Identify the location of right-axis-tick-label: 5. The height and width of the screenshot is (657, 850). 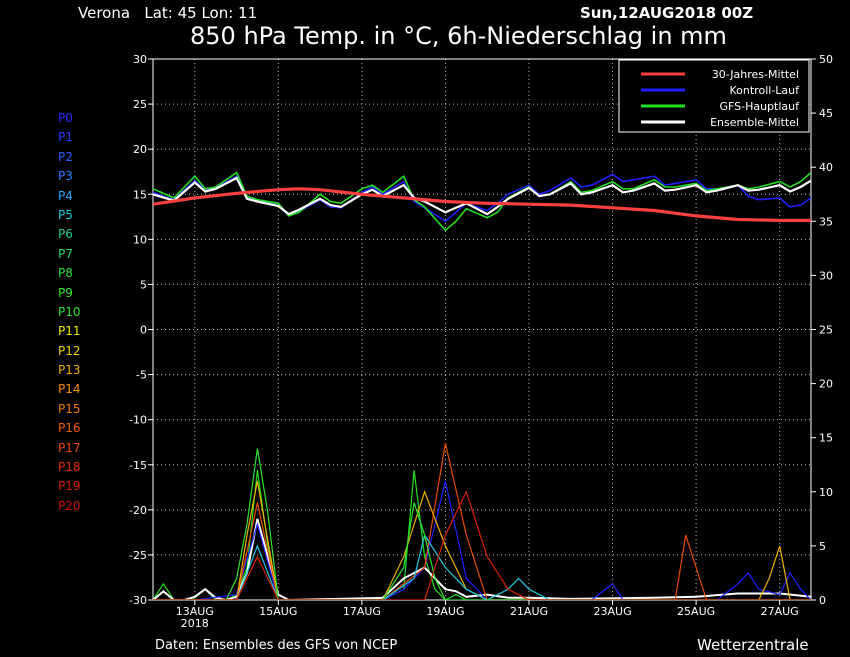
(822, 546).